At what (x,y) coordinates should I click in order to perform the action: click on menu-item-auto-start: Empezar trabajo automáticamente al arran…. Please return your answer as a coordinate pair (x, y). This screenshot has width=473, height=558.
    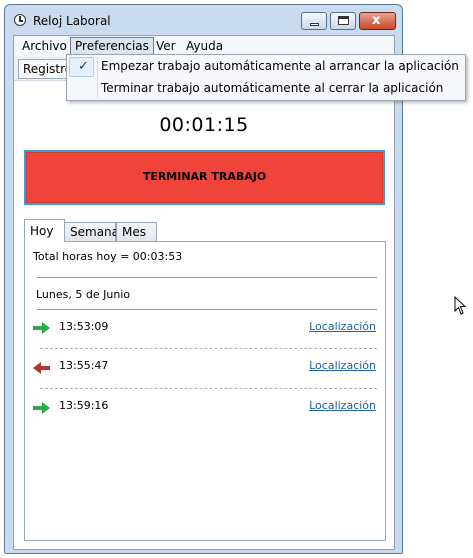
    Looking at the image, I should click on (280, 66).